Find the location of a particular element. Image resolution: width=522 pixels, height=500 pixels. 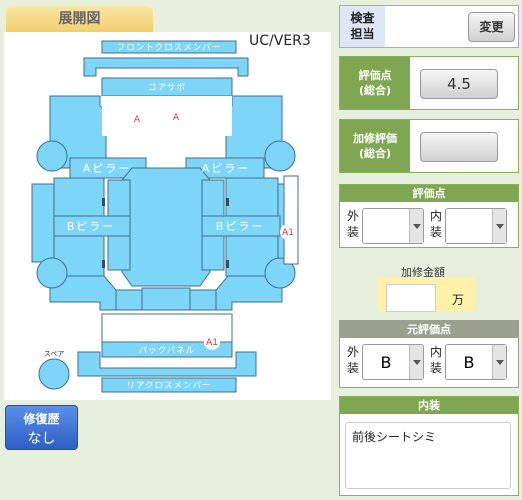

original-grade-title: 元評価点 is located at coordinates (429, 329).